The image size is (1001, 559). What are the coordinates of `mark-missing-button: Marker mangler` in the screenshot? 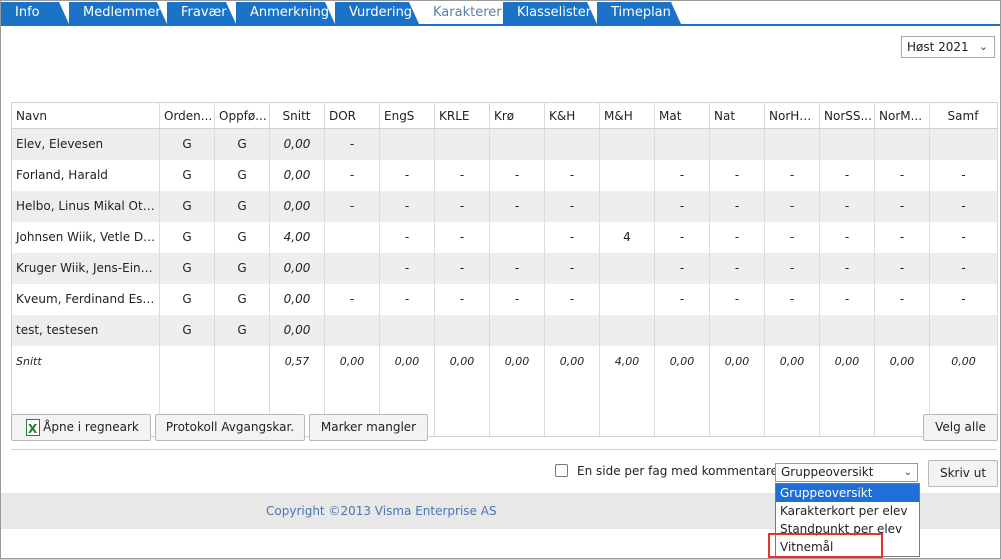 It's located at (368, 427).